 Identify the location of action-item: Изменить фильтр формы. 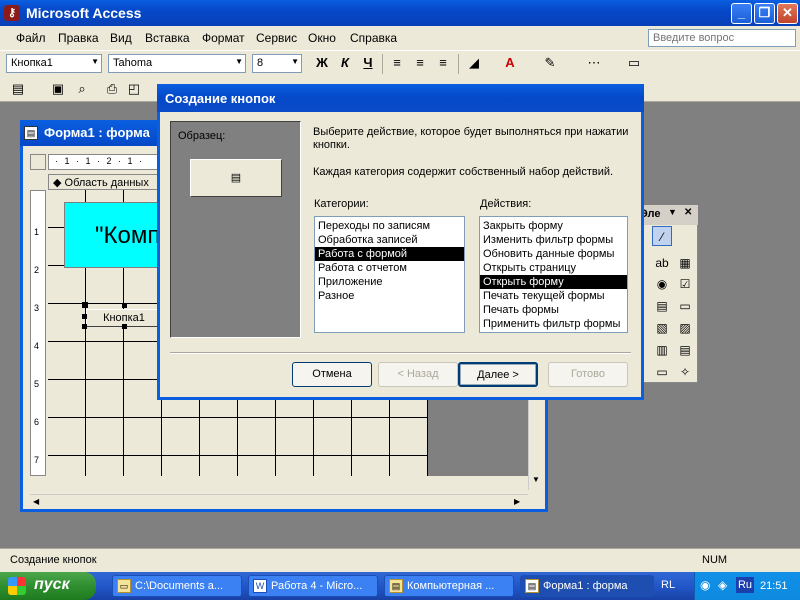
(553, 240).